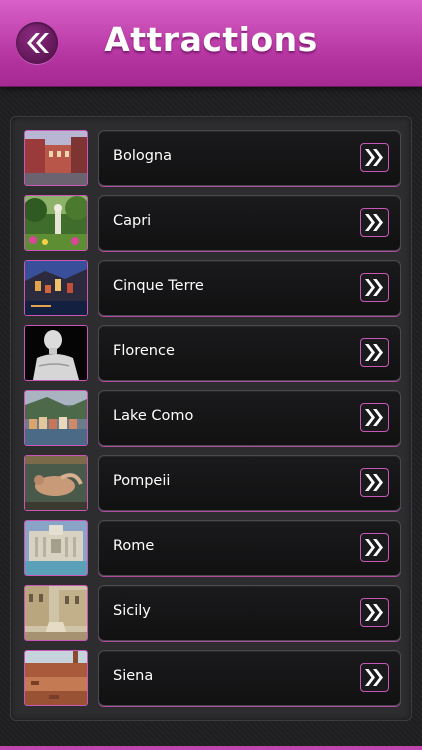  What do you see at coordinates (249, 678) in the screenshot?
I see `list-item-bar: Siena` at bounding box center [249, 678].